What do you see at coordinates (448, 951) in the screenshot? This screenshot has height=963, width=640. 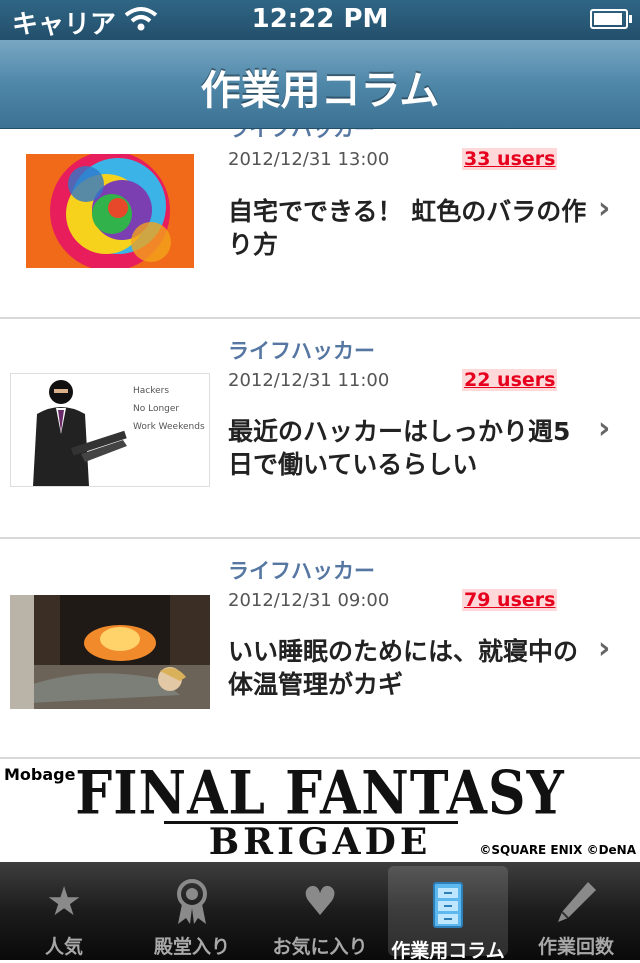 I see `tab-label: 作業用コラム` at bounding box center [448, 951].